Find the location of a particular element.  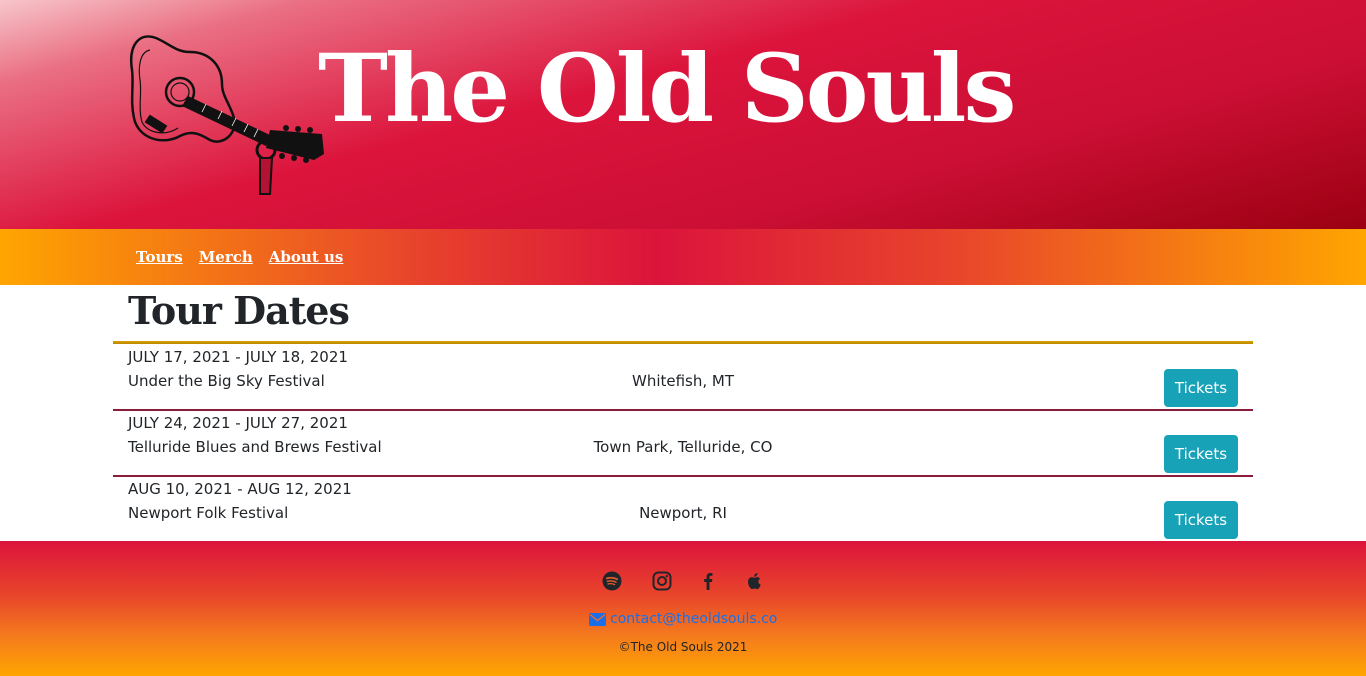

tour-venue: Town Park, Telluride, CO is located at coordinates (683, 447).